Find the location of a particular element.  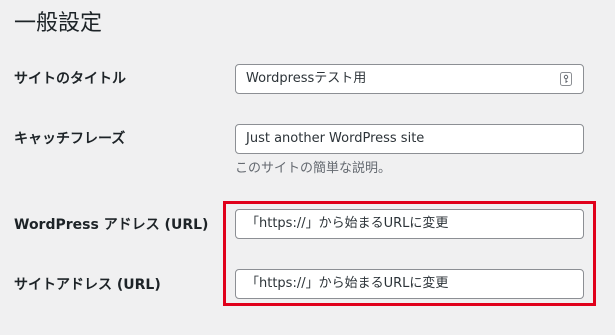

site-address-label: サイトアドレス (URL) is located at coordinates (87, 285).